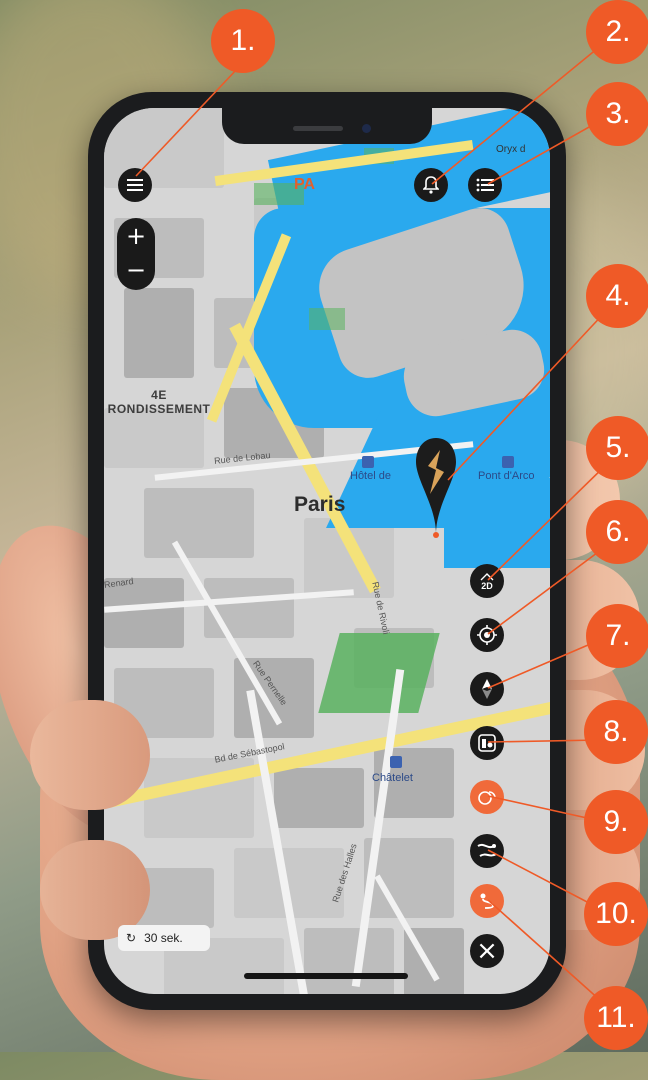 The height and width of the screenshot is (1080, 648). Describe the element at coordinates (617, 32) in the screenshot. I see `callout-2: 2.` at that location.